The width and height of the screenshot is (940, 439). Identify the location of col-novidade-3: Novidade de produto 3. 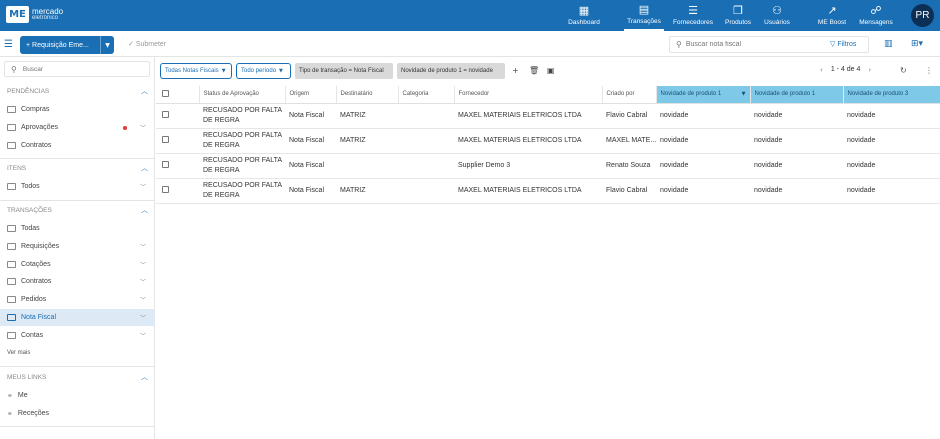
(891, 95).